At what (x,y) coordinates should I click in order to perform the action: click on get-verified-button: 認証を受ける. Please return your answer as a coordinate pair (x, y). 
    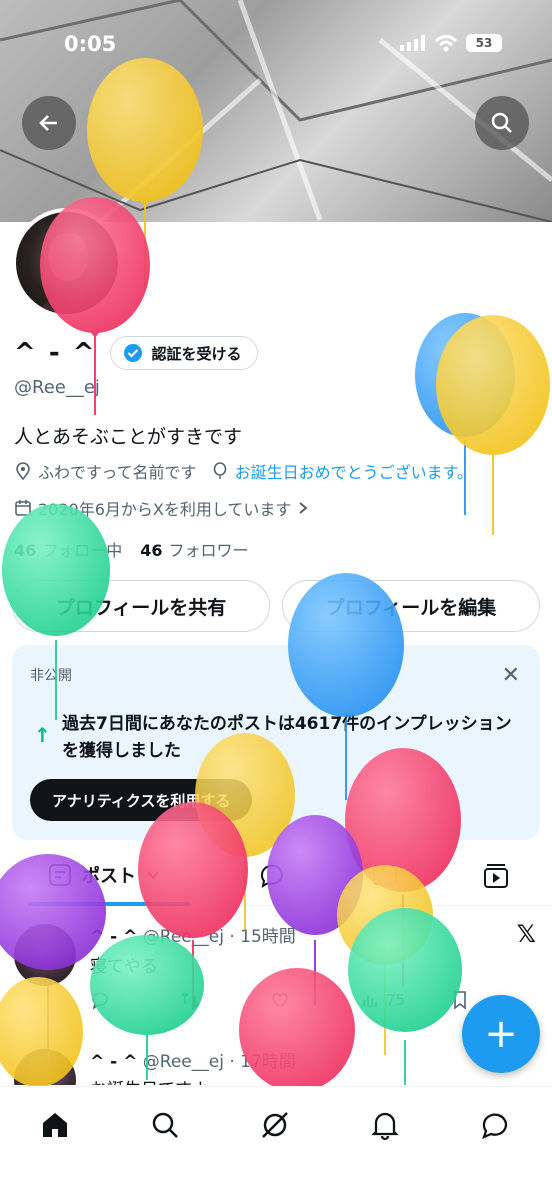
    Looking at the image, I should click on (184, 353).